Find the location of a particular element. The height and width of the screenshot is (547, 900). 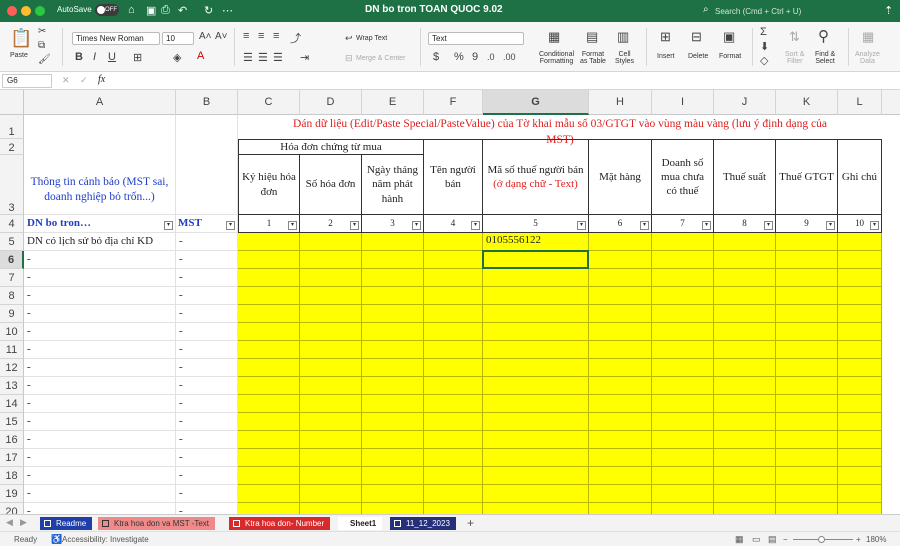

row-header-1: 1 is located at coordinates (12, 127).